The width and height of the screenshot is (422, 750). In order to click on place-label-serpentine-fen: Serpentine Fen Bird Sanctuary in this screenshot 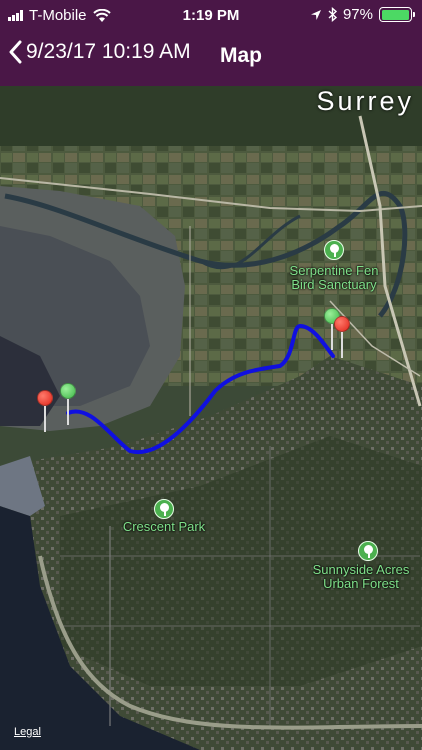, I will do `click(334, 278)`.